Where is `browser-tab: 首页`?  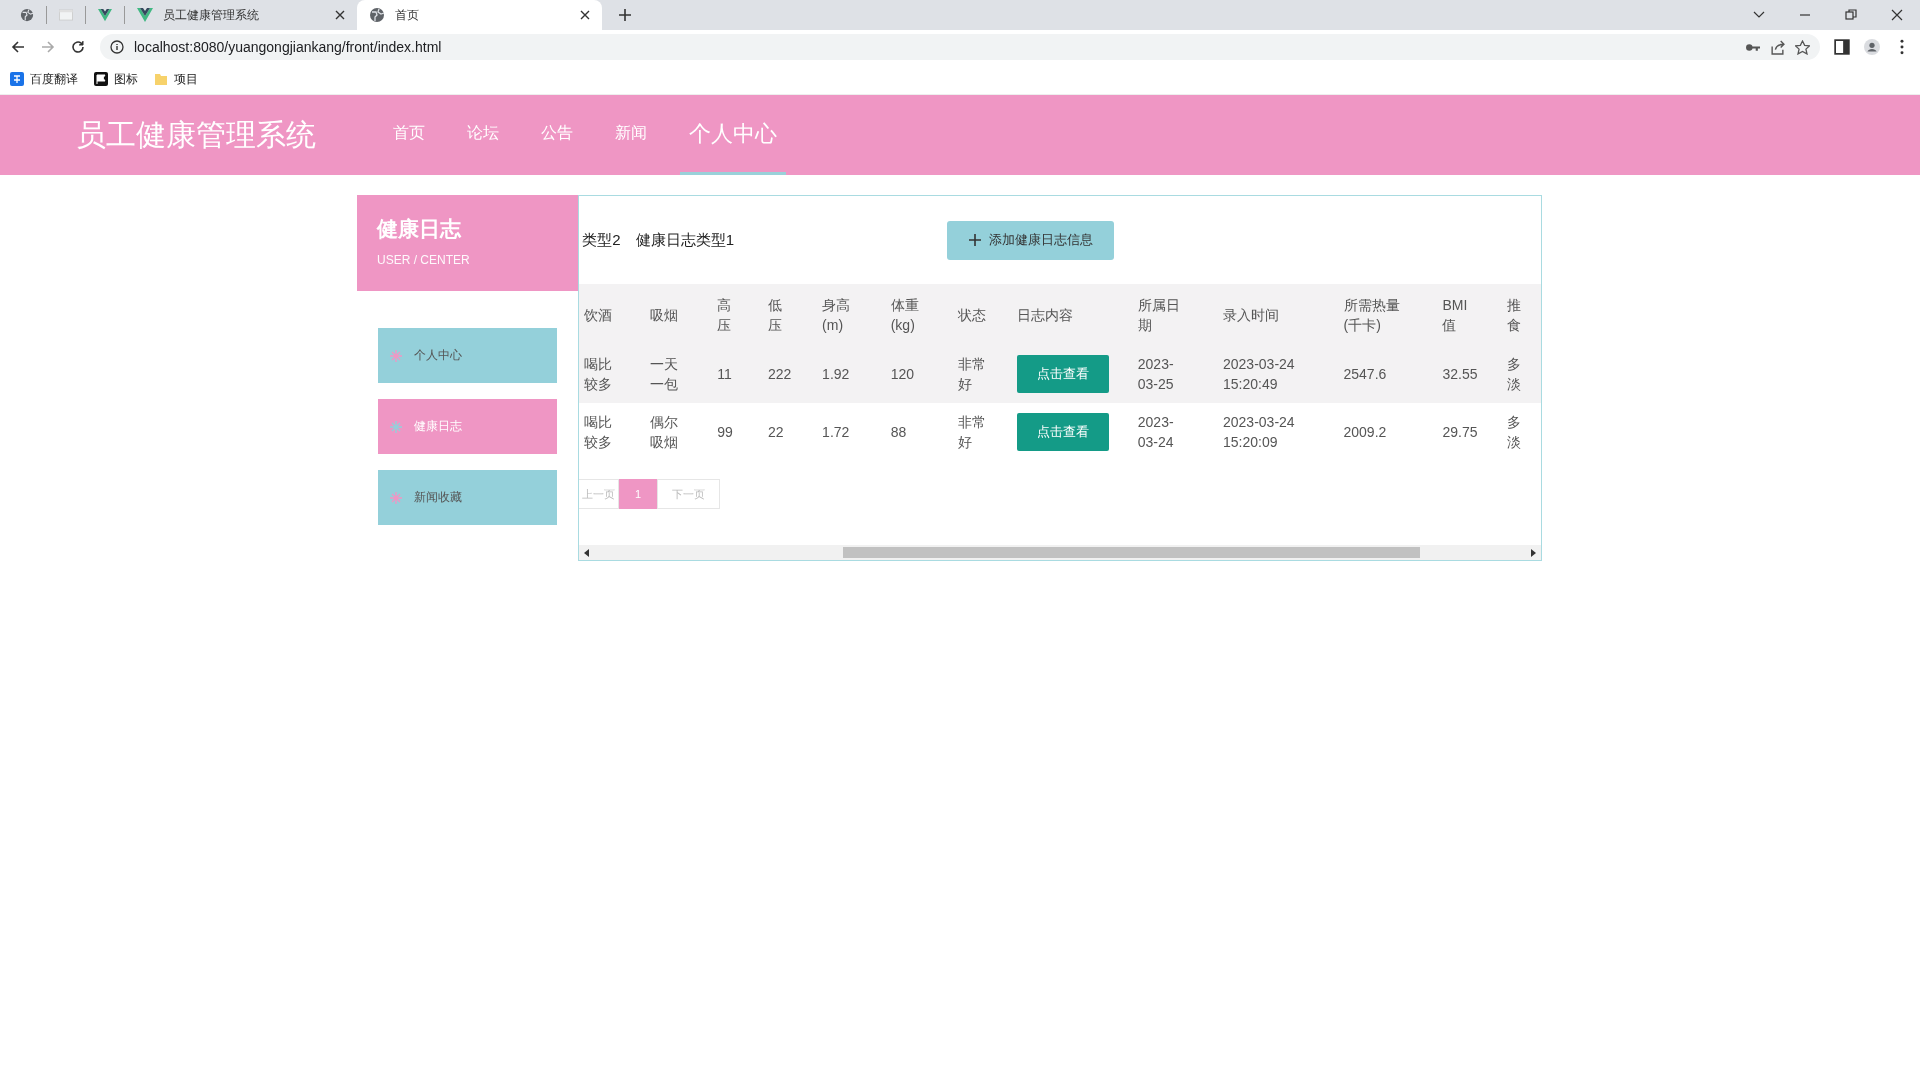
browser-tab: 首页 is located at coordinates (479, 15).